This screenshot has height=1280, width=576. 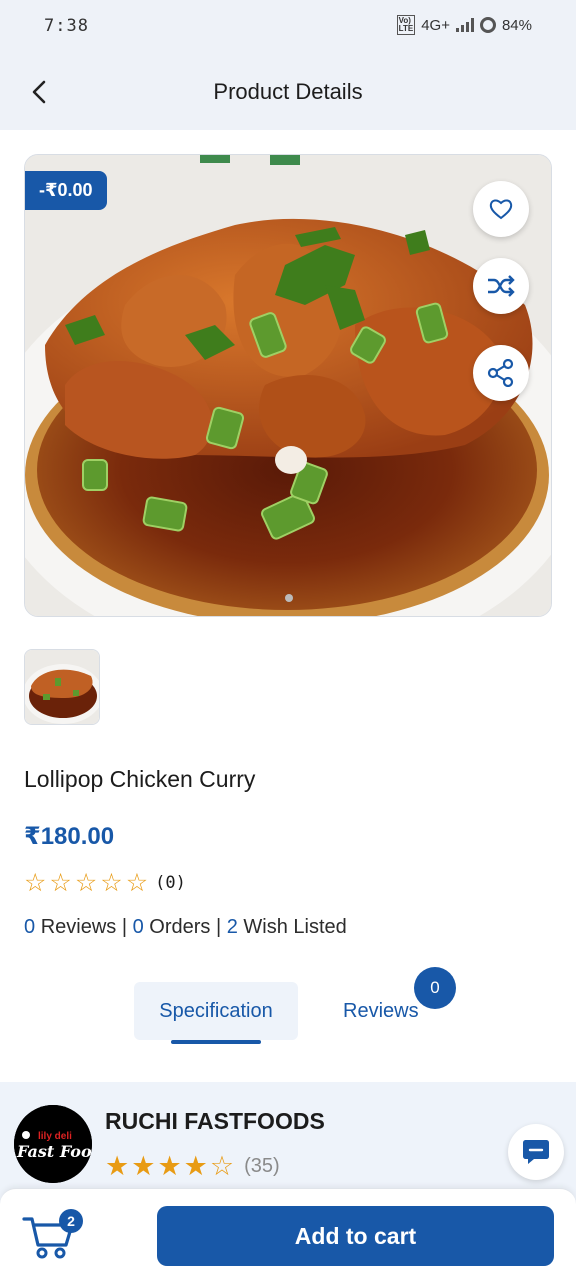 I want to click on product-stats: 0 Reviews | 0 Orders | 2 Wish Listed, so click(x=185, y=927).